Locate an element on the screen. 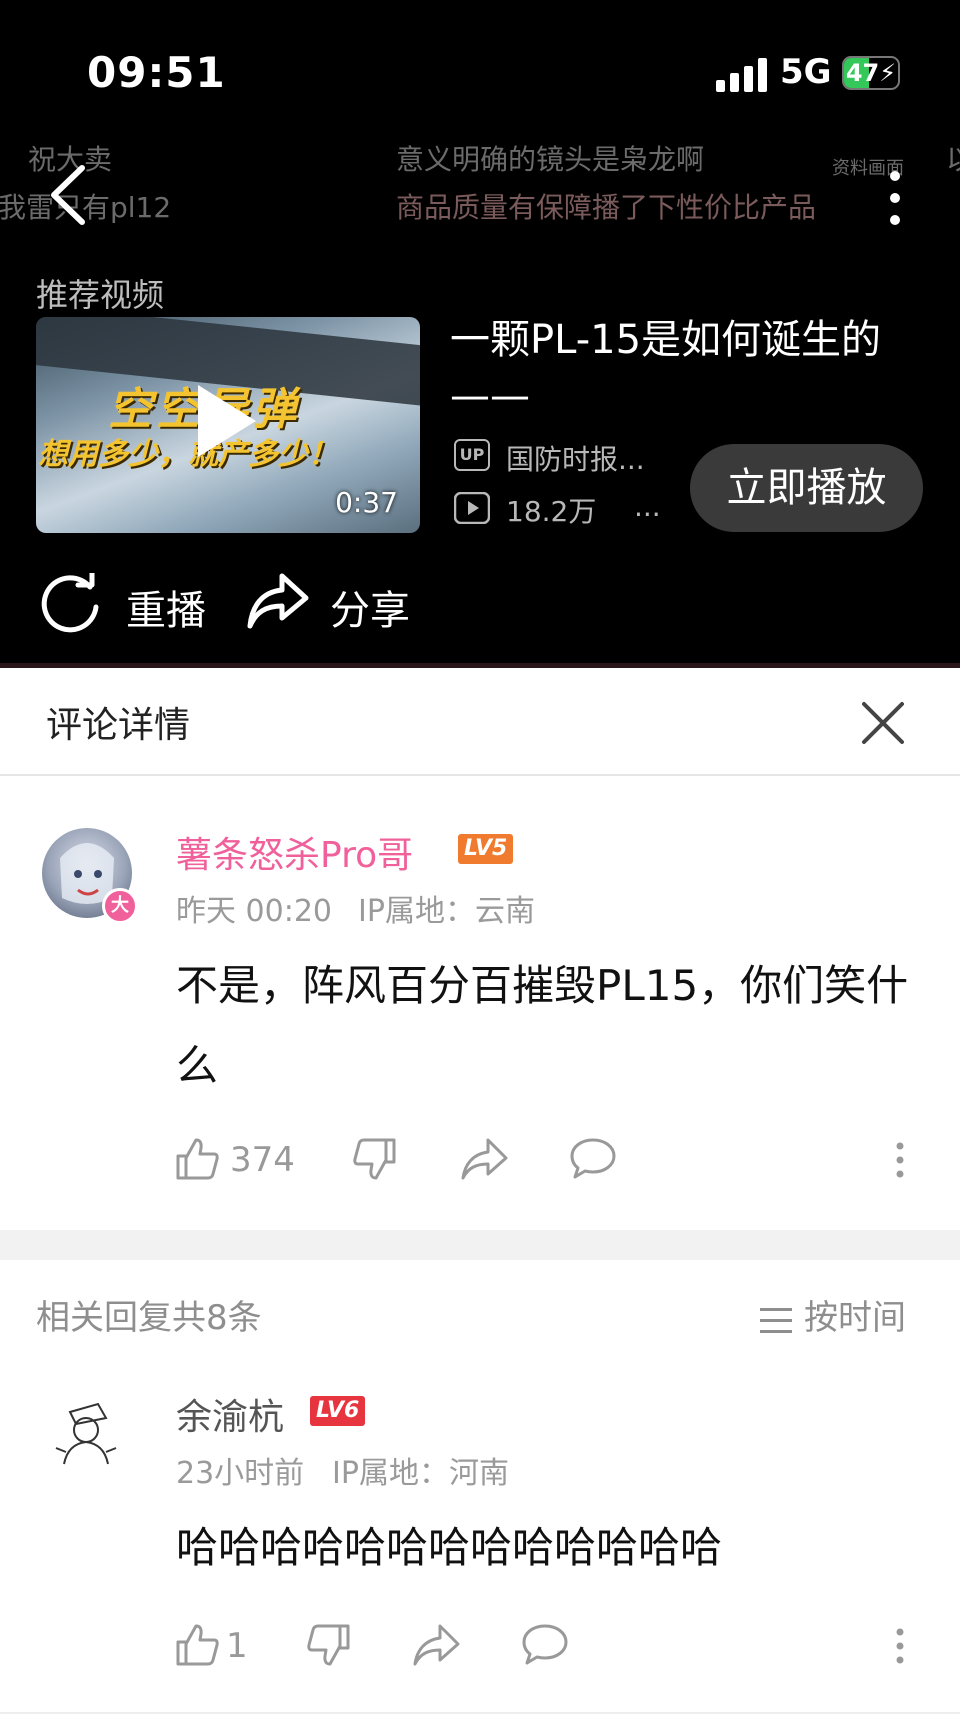  avatar is located at coordinates (86, 1432).